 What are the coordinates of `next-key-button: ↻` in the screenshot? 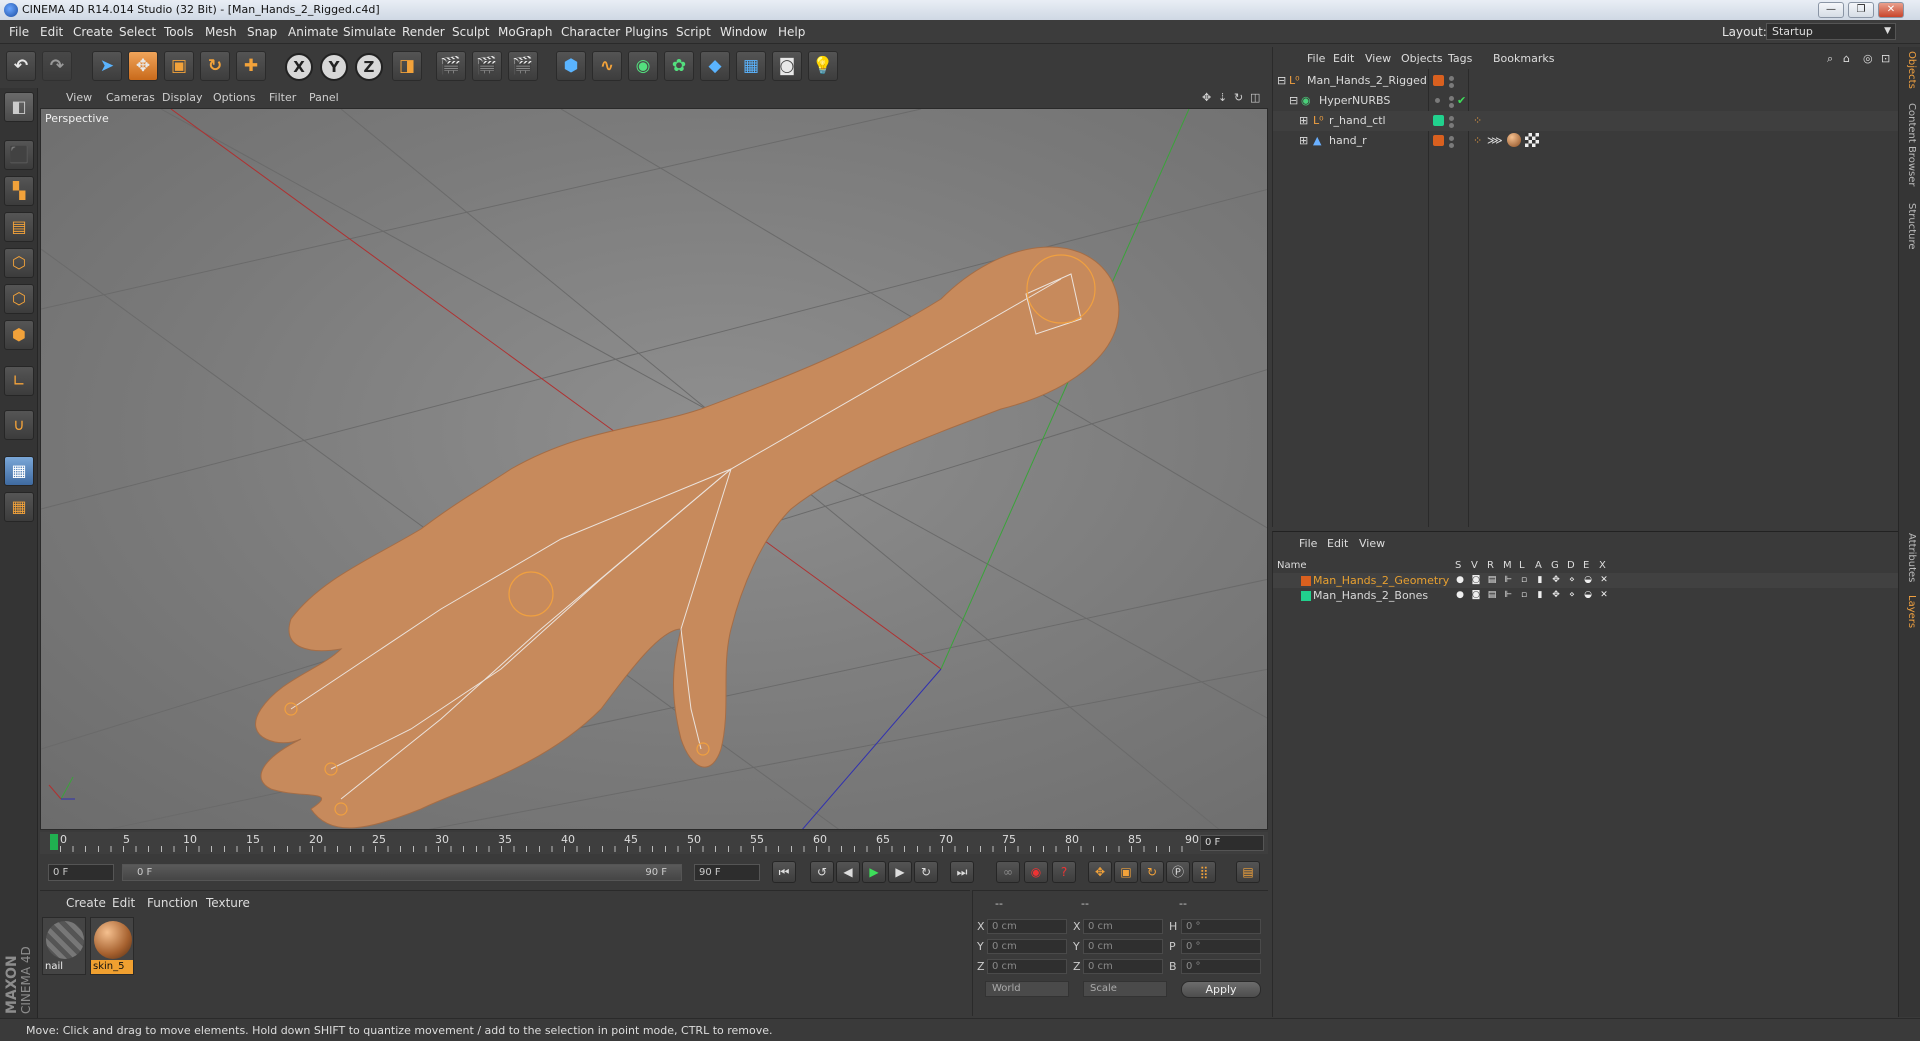 It's located at (926, 872).